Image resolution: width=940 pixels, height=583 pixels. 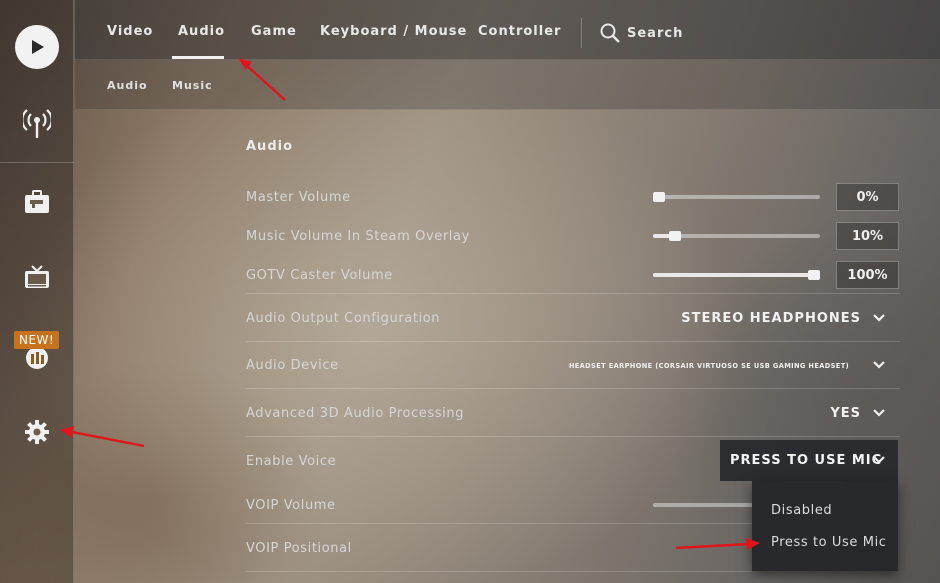 I want to click on watch-button, so click(x=37, y=278).